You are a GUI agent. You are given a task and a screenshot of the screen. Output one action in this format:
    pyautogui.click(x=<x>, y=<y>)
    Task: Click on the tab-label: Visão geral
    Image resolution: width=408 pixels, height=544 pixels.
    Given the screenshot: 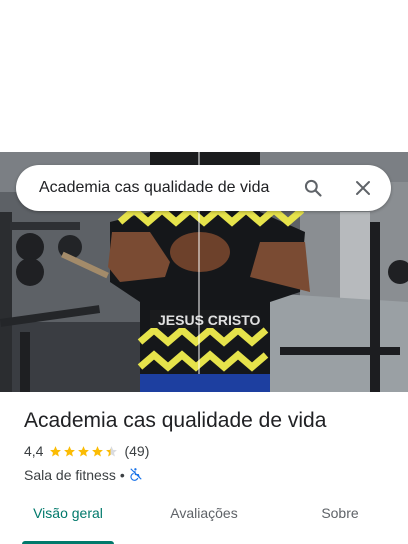 What is the action you would take?
    pyautogui.click(x=68, y=513)
    